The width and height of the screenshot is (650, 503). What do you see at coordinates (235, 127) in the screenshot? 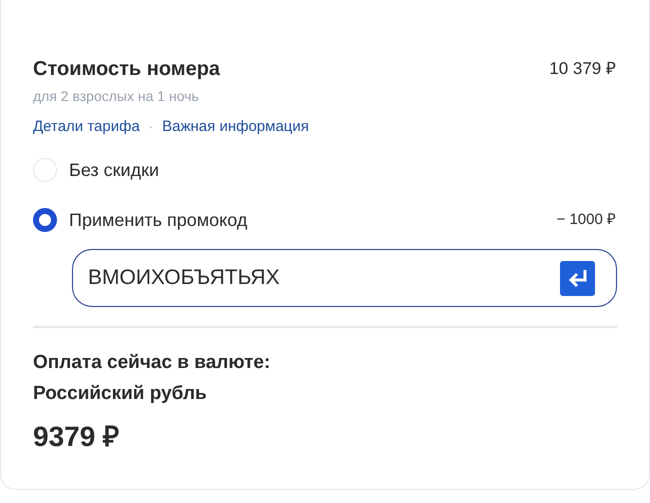
I see `info-link: Важная информация` at bounding box center [235, 127].